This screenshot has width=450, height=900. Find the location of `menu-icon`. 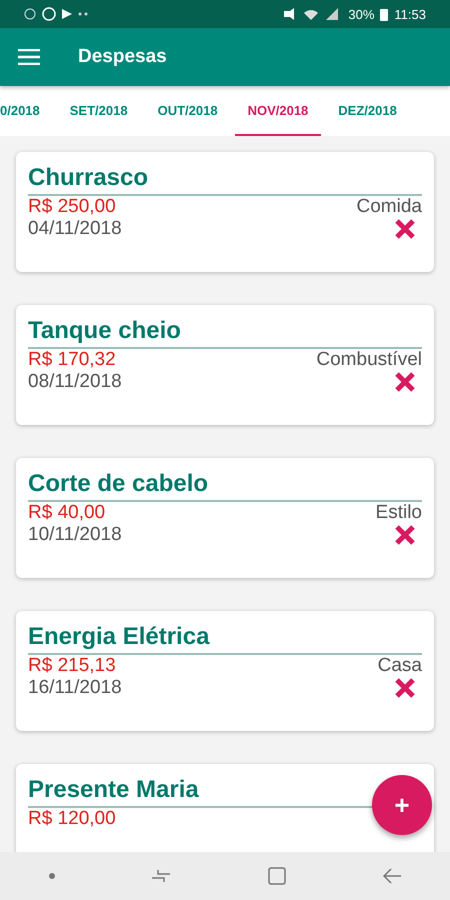

menu-icon is located at coordinates (29, 57).